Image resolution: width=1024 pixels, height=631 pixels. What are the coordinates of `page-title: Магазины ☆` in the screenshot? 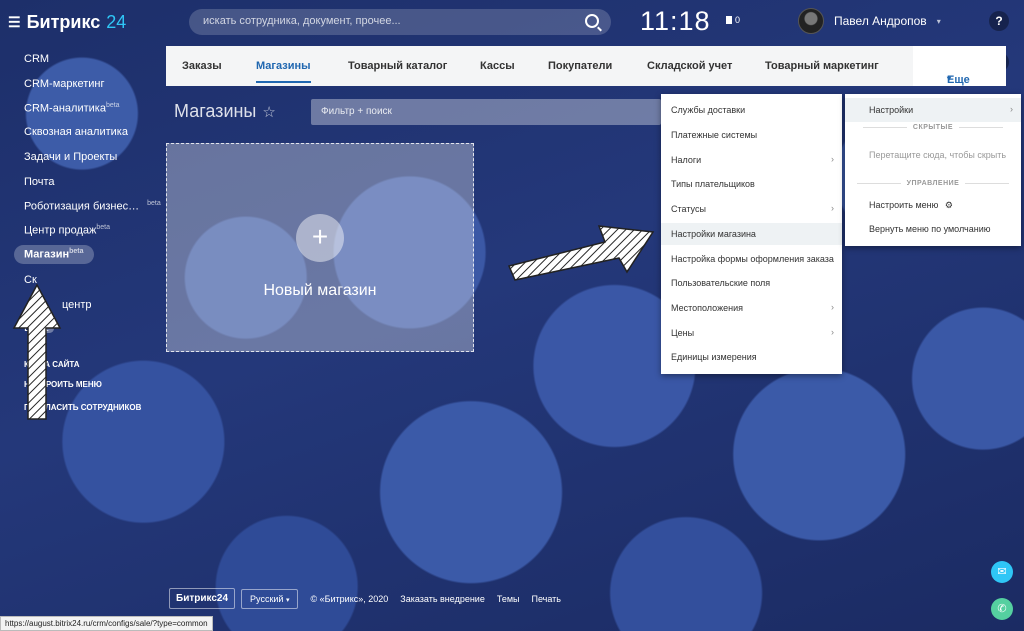 It's located at (225, 111).